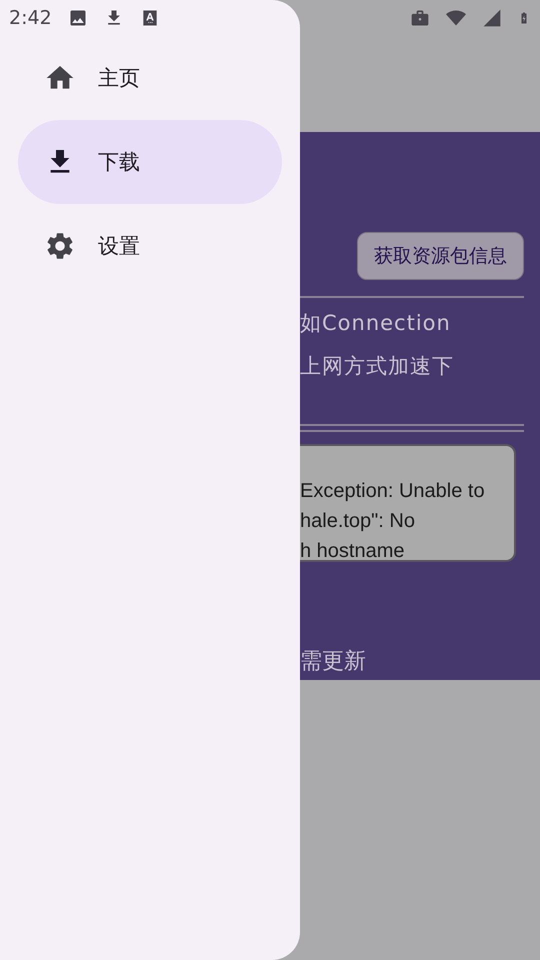 This screenshot has width=540, height=960. Describe the element at coordinates (393, 491) in the screenshot. I see `error-text: Exception: Unable to` at that location.